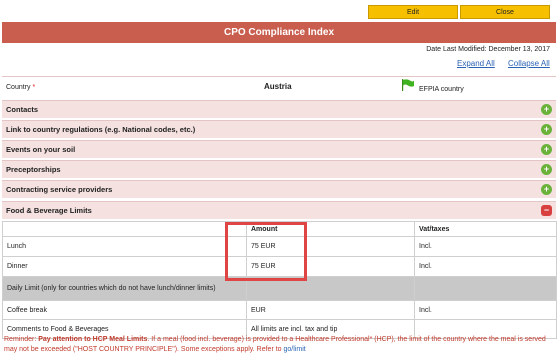 The width and height of the screenshot is (558, 361). I want to click on header-amount: Amount, so click(330, 229).